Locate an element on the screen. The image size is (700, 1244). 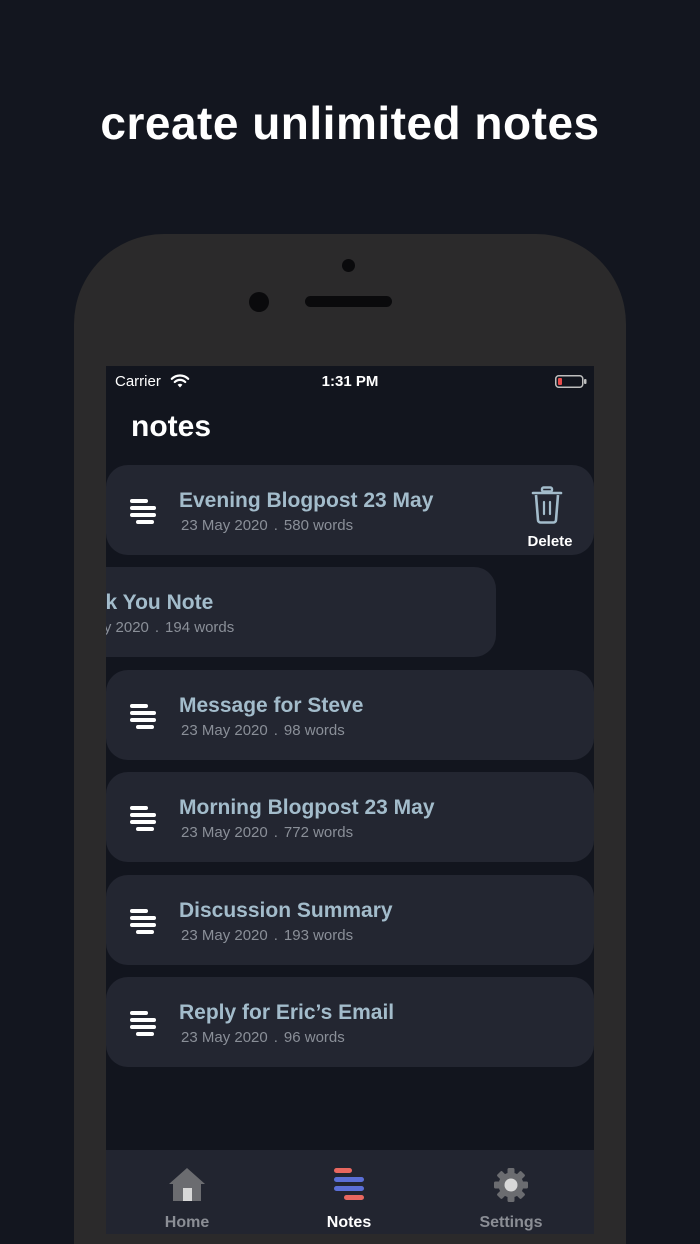
note-word-count: 98 words is located at coordinates (314, 730).